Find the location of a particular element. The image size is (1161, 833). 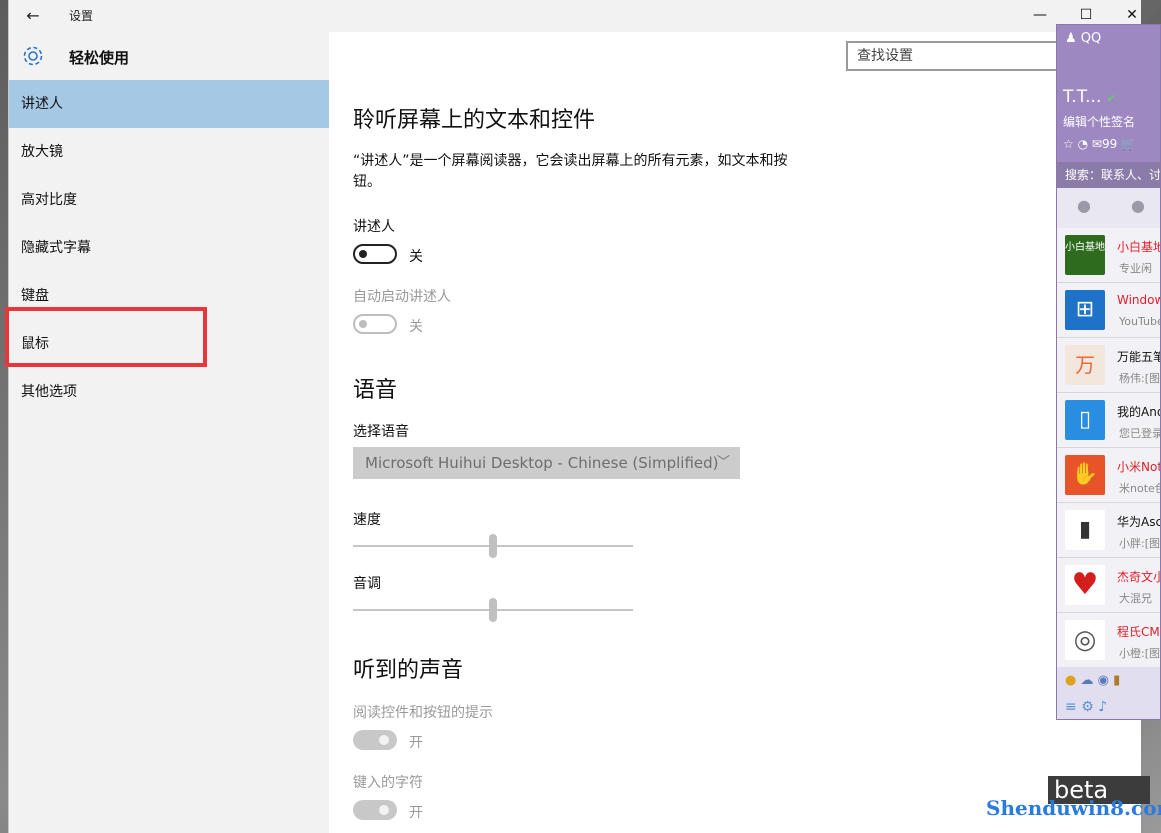

red-highlight-box is located at coordinates (106, 337).